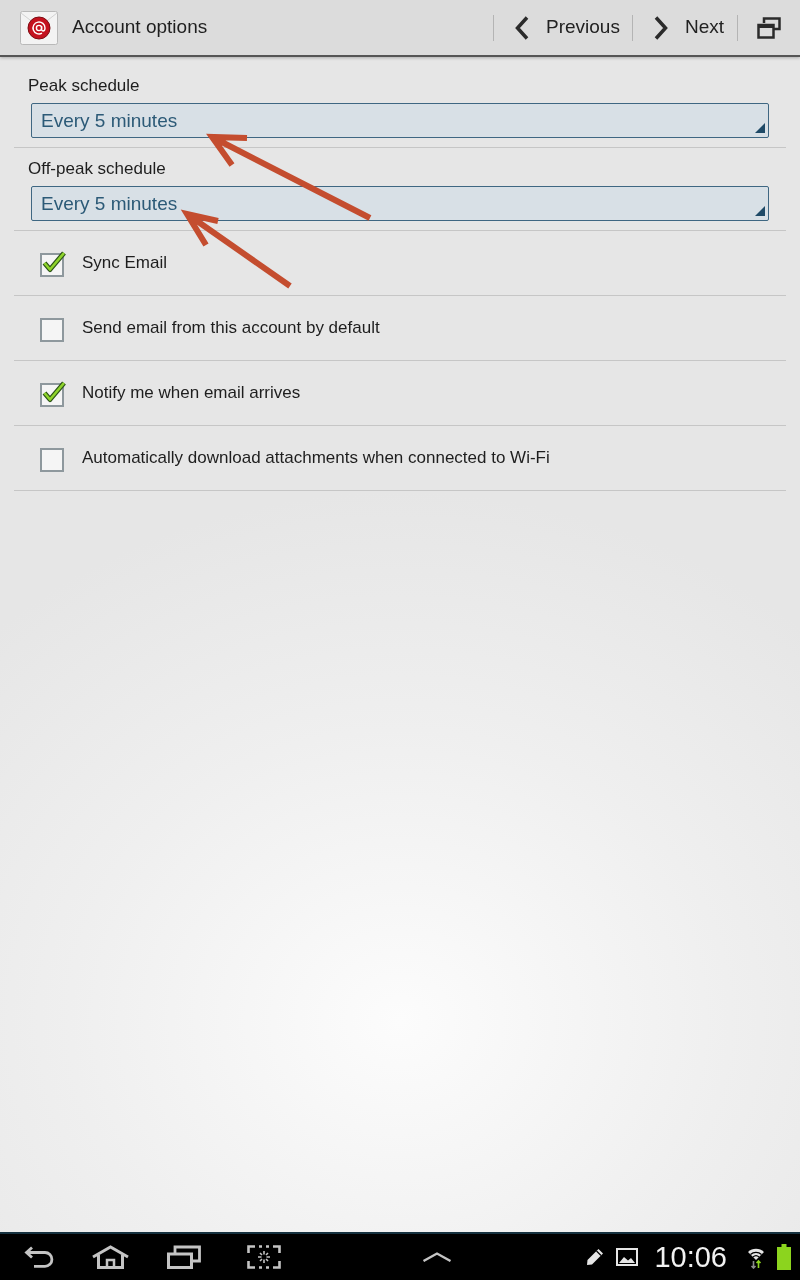 The width and height of the screenshot is (800, 1280). Describe the element at coordinates (316, 458) in the screenshot. I see `option-label: Automatically download attachments when connected to Wi-Fi` at that location.